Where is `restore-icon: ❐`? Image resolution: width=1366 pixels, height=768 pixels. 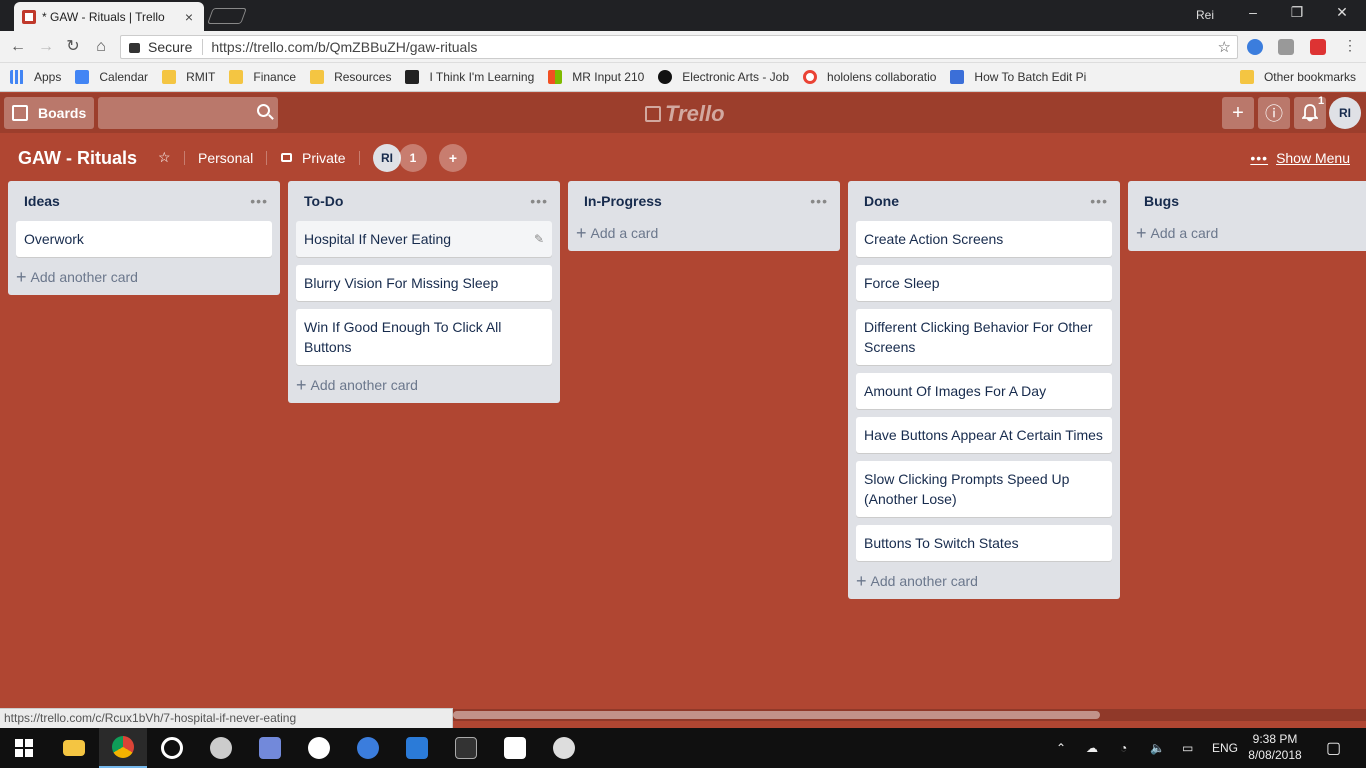 restore-icon: ❐ is located at coordinates (1297, 12).